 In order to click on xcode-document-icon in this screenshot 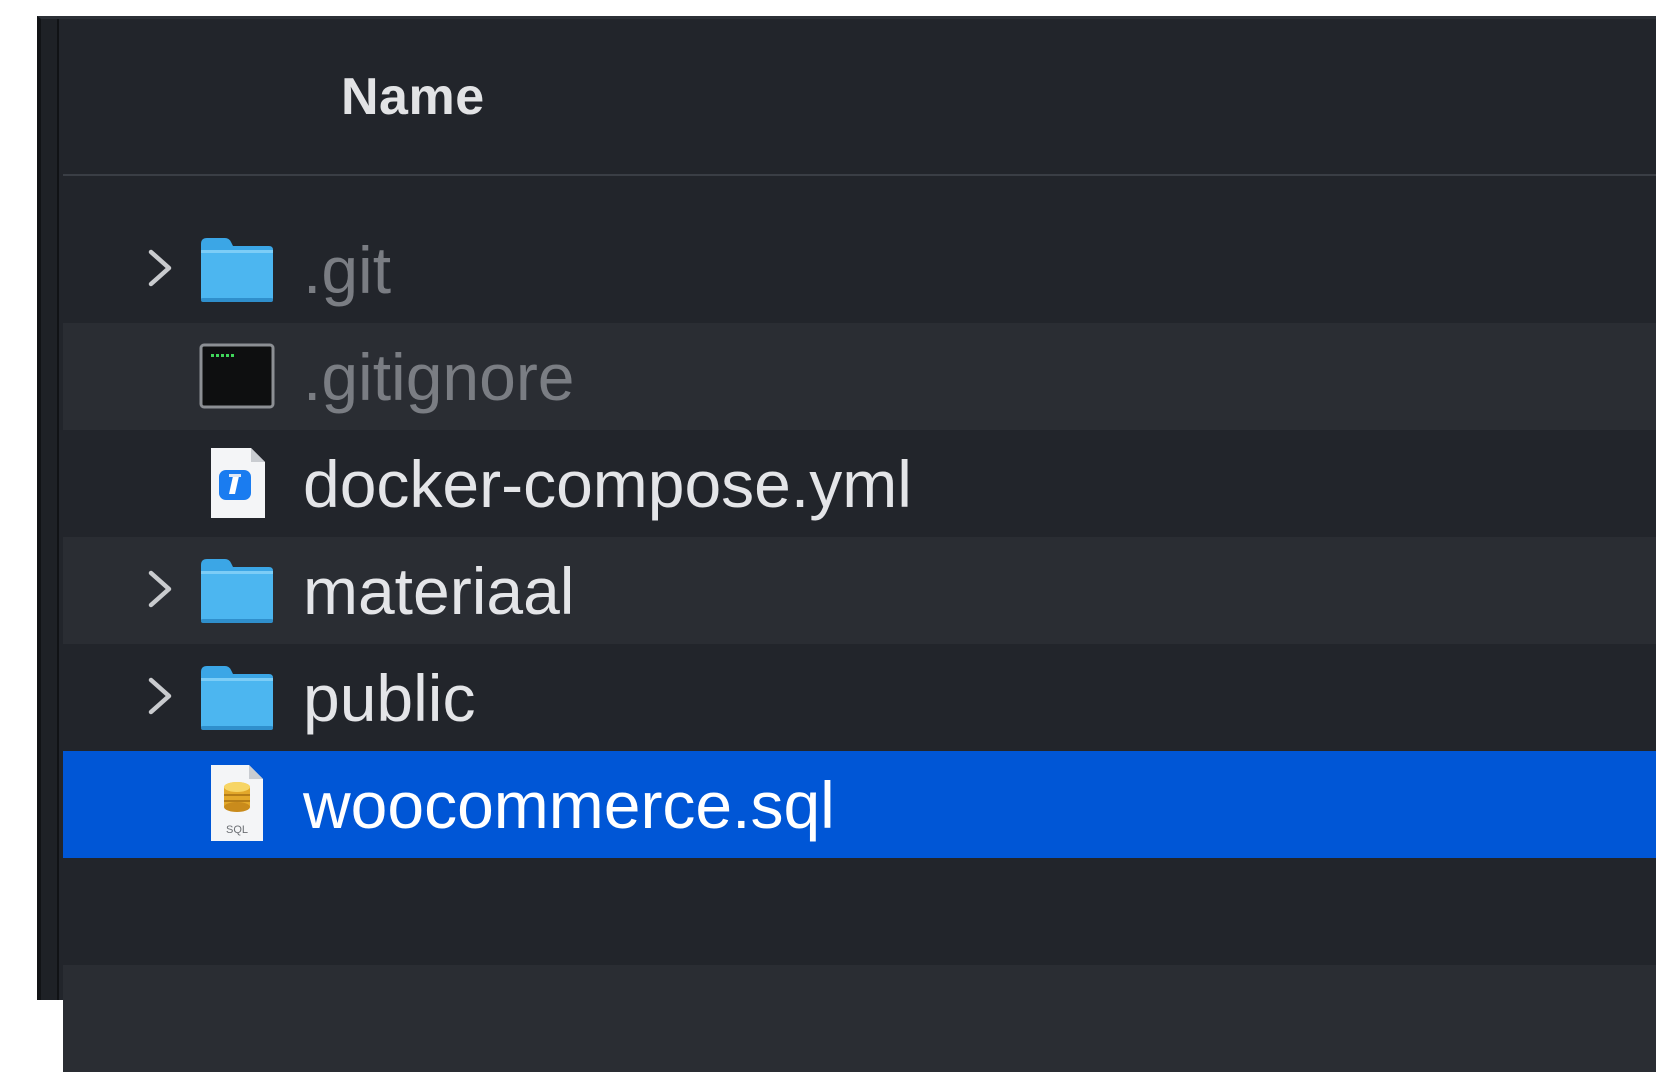, I will do `click(238, 483)`.